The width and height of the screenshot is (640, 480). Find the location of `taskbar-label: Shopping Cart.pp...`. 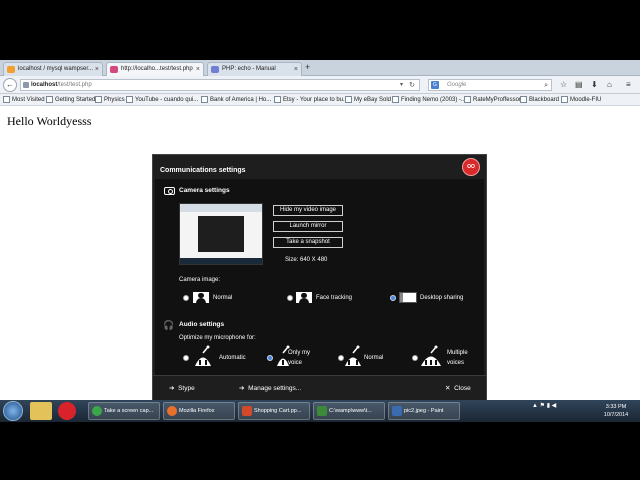

taskbar-label: Shopping Cart.pp... is located at coordinates (278, 411).